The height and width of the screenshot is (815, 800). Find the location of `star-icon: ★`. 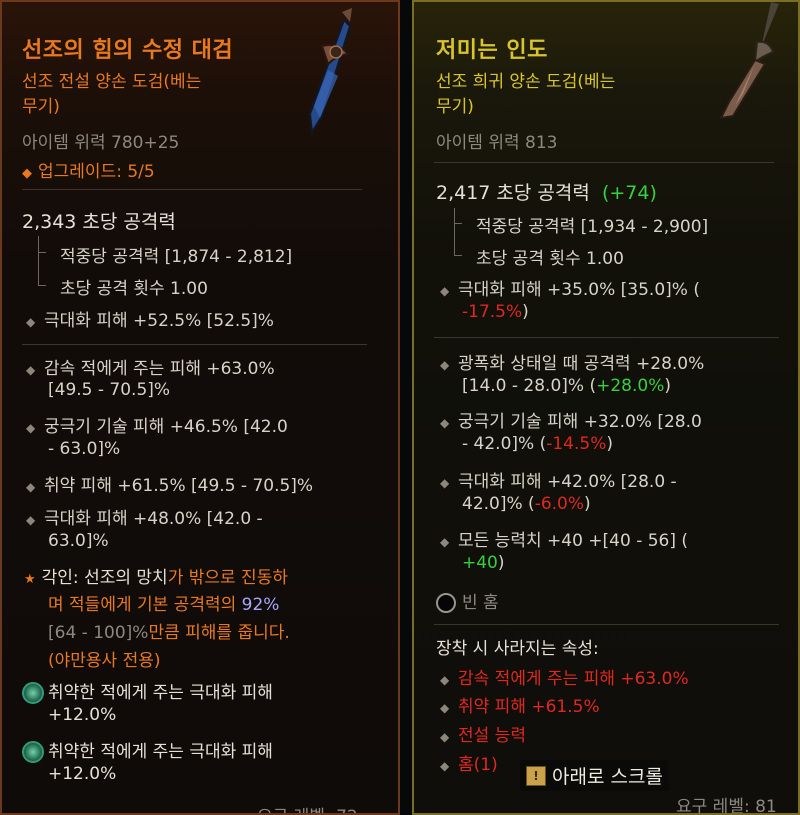

star-icon: ★ is located at coordinates (30, 579).